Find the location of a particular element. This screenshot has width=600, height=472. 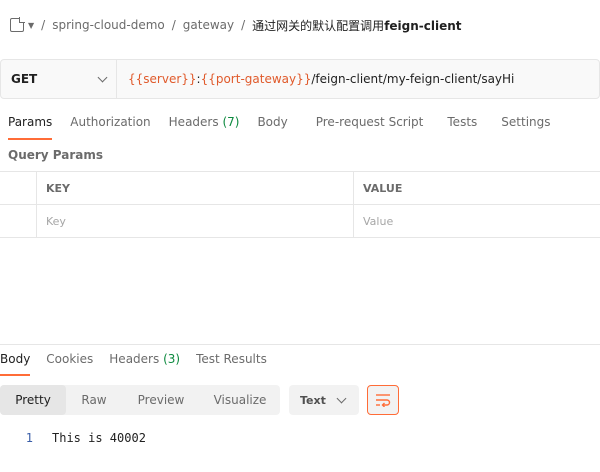

url-path: /feign-client/my-feign-client/sayHi is located at coordinates (413, 79).